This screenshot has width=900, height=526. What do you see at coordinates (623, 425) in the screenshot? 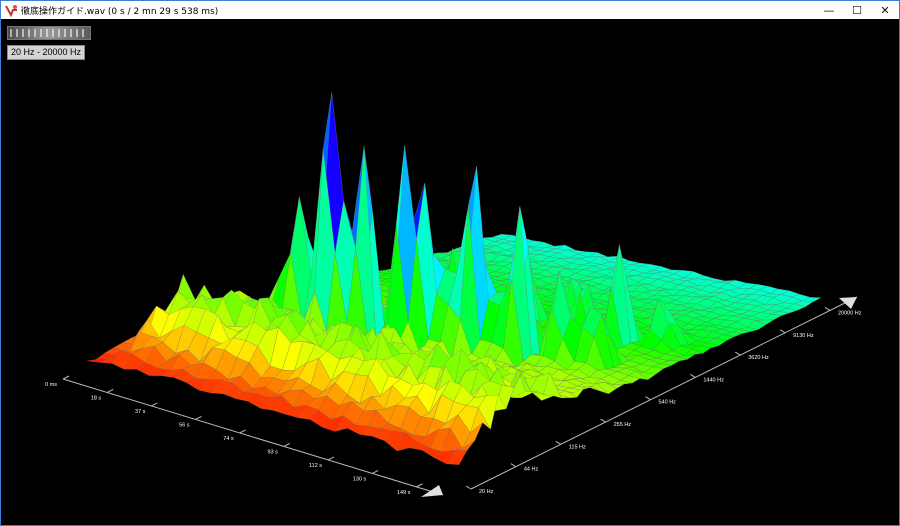
I see `frequency-axis-tick-label: 255 Hz` at bounding box center [623, 425].